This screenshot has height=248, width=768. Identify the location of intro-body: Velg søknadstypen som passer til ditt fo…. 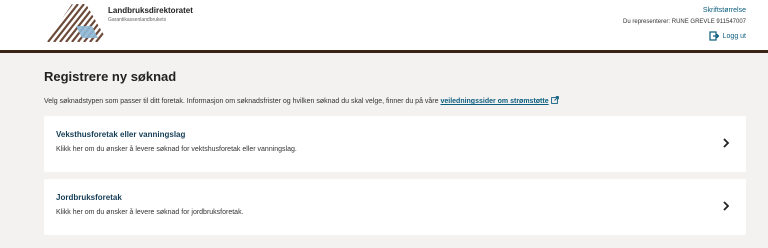
(242, 101).